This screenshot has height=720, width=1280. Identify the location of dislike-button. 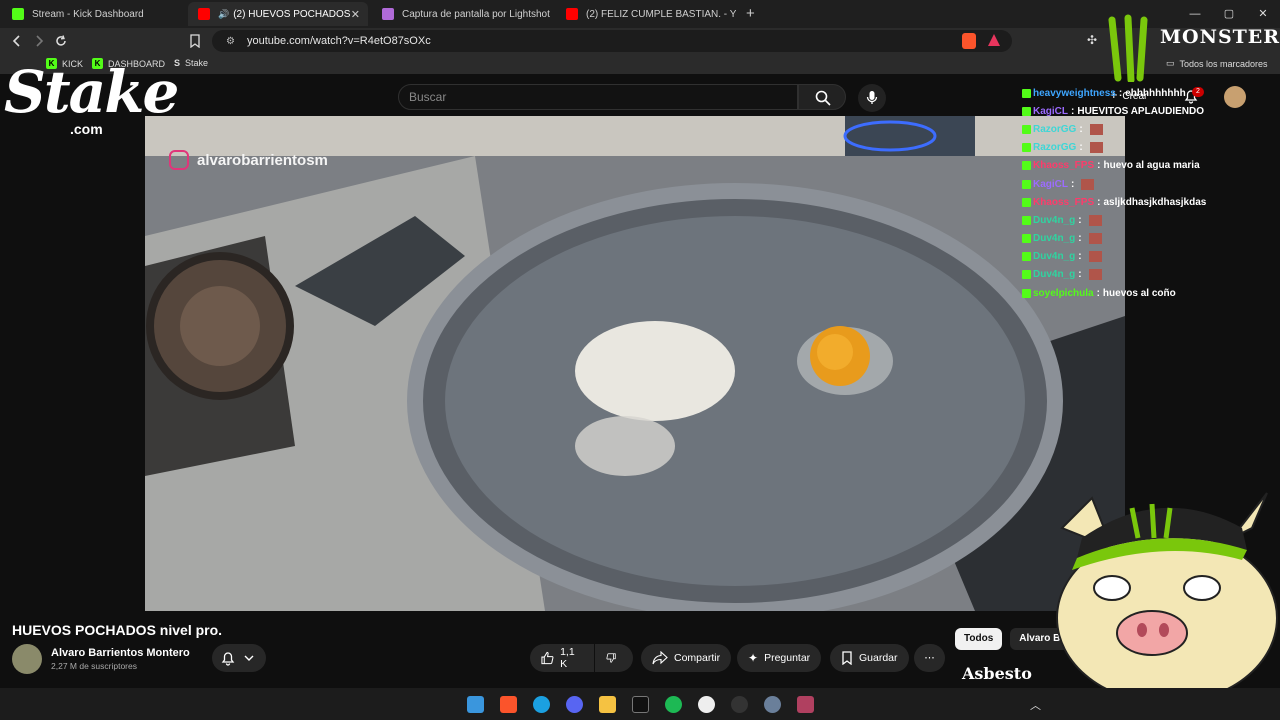
(614, 658).